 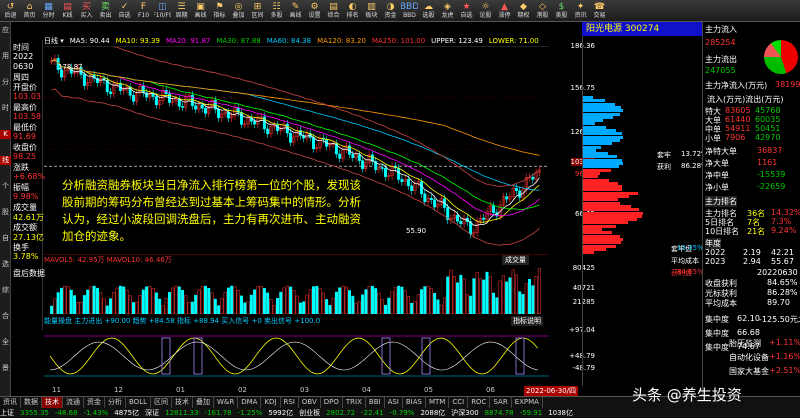 What do you see at coordinates (143, 11) in the screenshot?
I see `toolbar-button-7: F F10` at bounding box center [143, 11].